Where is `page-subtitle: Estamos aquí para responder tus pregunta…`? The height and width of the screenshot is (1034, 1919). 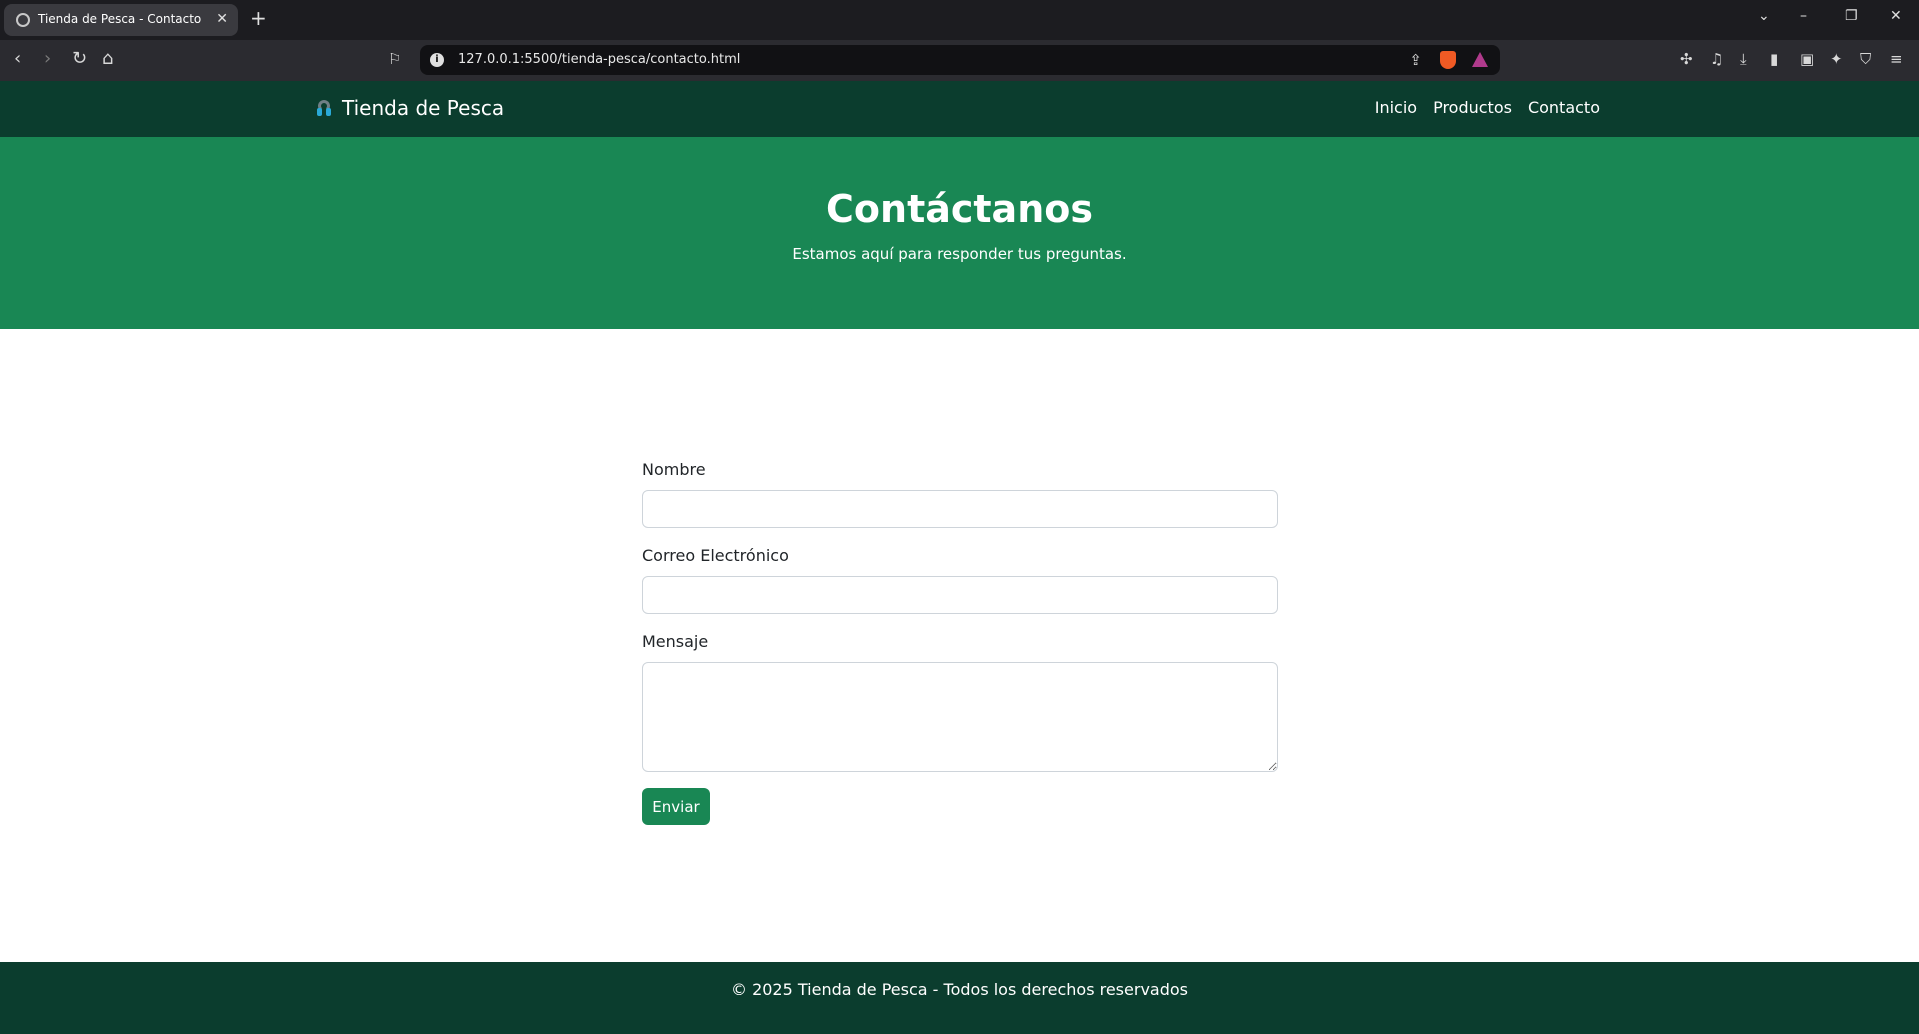
page-subtitle: Estamos aquí para responder tus pregunta… is located at coordinates (959, 254).